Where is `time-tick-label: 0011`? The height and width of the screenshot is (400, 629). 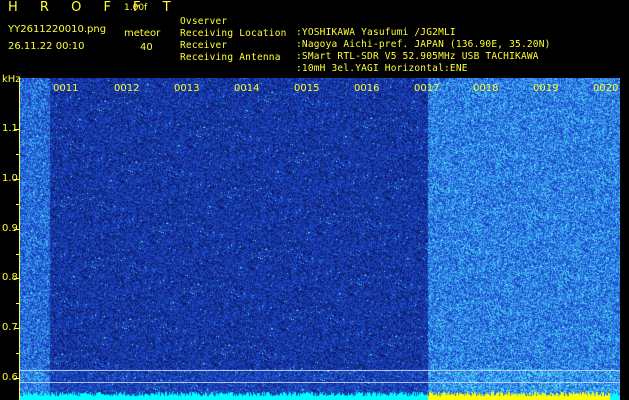 time-tick-label: 0011 is located at coordinates (66, 88).